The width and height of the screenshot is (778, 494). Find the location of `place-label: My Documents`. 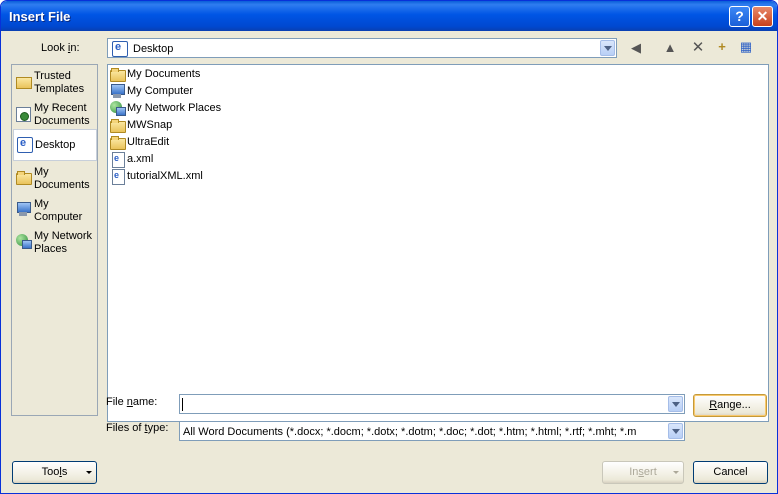

place-label: My Documents is located at coordinates (62, 178).